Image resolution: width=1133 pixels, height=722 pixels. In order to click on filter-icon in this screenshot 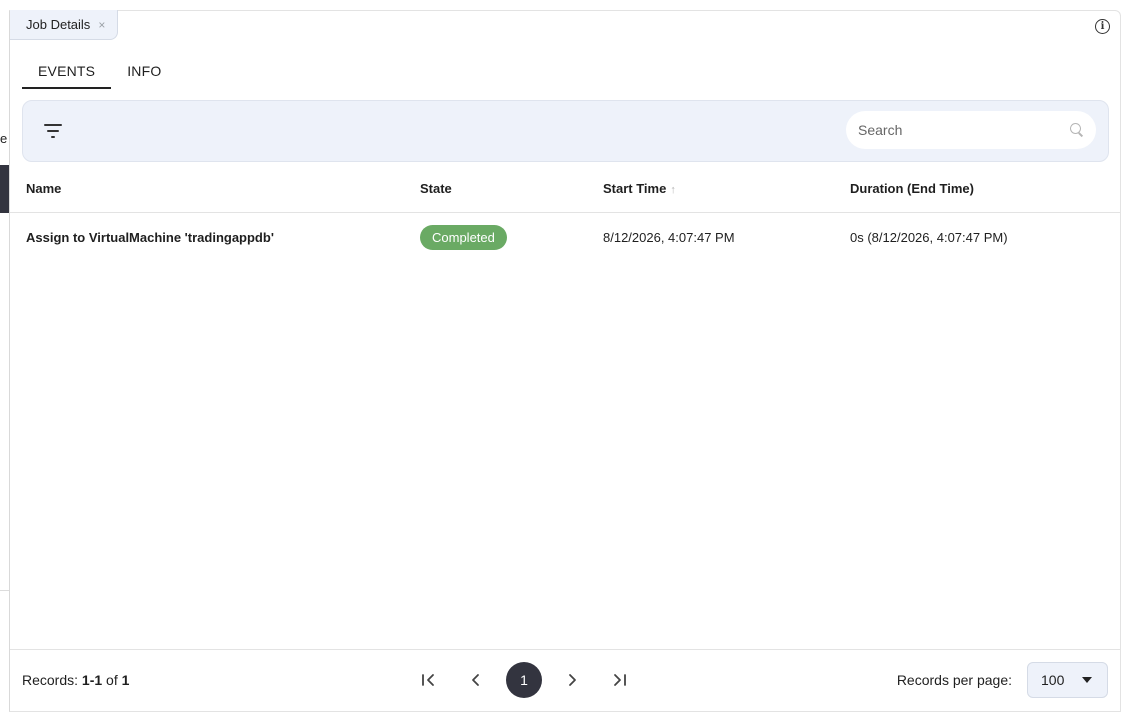, I will do `click(53, 131)`.